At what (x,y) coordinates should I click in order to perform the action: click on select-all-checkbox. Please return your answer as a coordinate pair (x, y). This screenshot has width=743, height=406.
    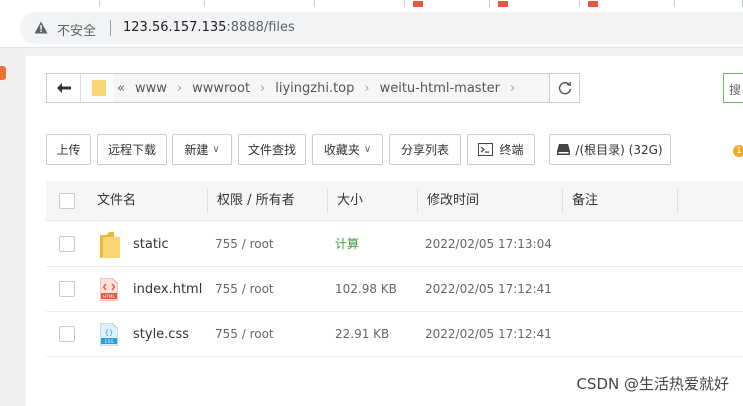
    Looking at the image, I should click on (67, 201).